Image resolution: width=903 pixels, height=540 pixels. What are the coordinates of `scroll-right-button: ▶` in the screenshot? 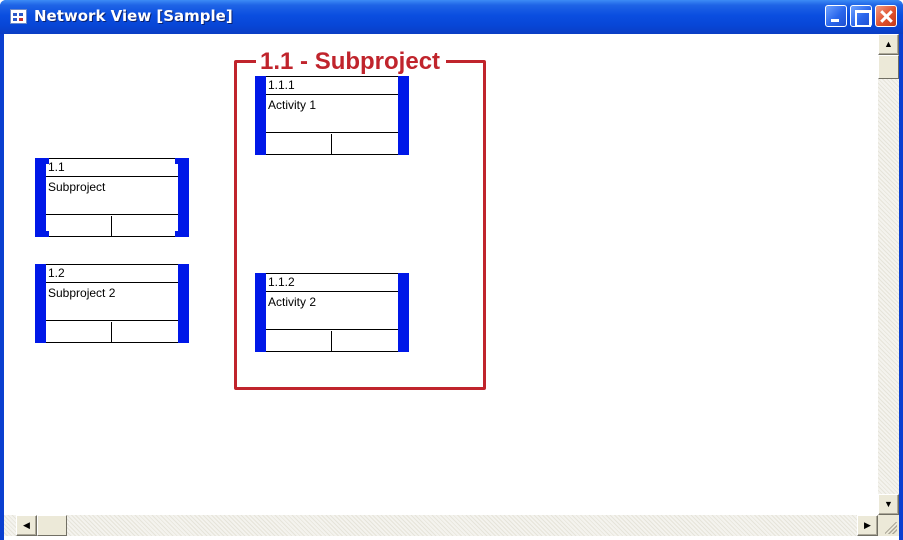 It's located at (867, 525).